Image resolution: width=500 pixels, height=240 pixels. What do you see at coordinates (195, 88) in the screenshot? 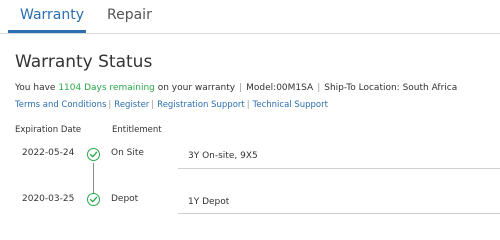
I see `status-suffix: on your warranty` at bounding box center [195, 88].